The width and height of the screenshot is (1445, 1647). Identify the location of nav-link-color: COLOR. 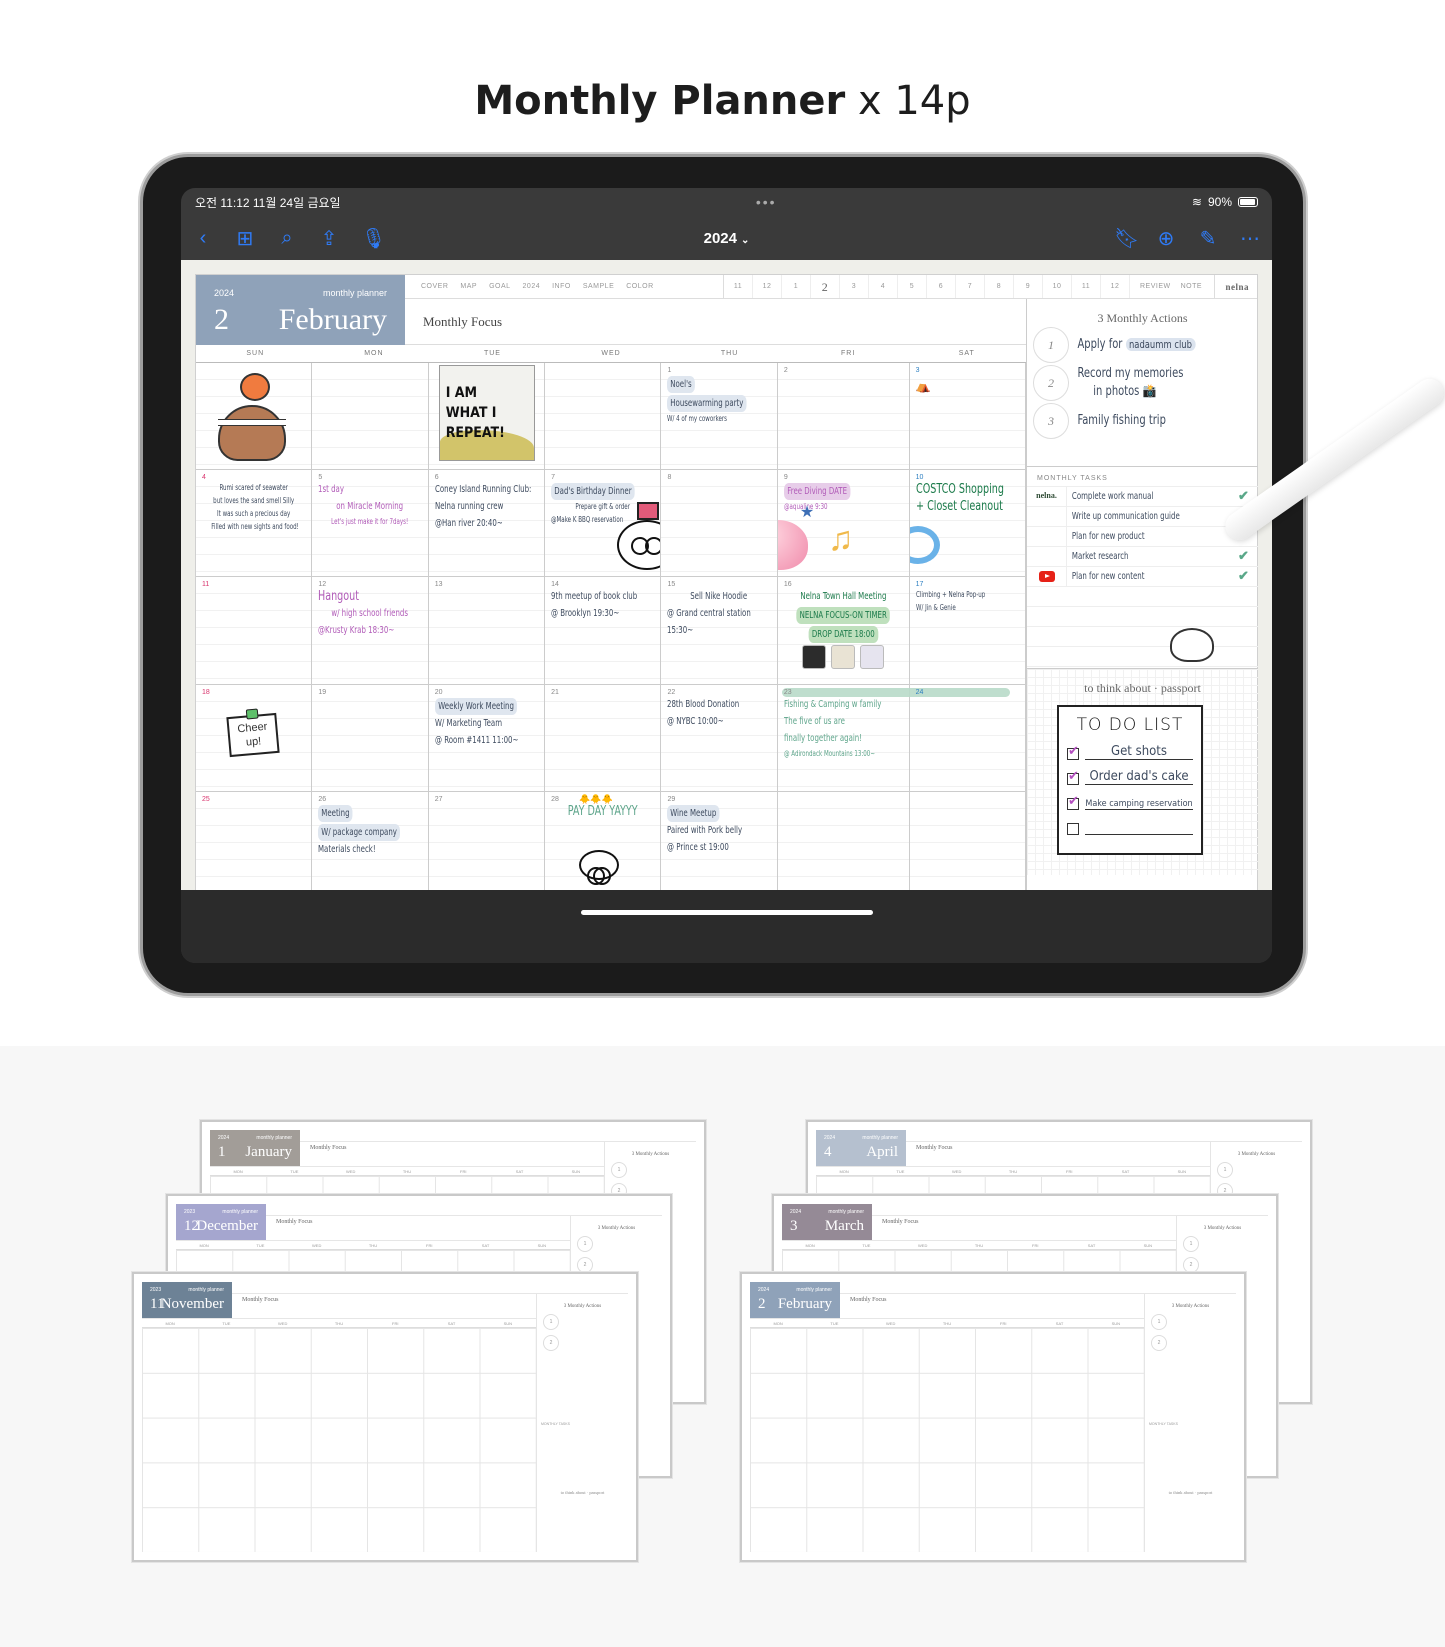
(639, 286).